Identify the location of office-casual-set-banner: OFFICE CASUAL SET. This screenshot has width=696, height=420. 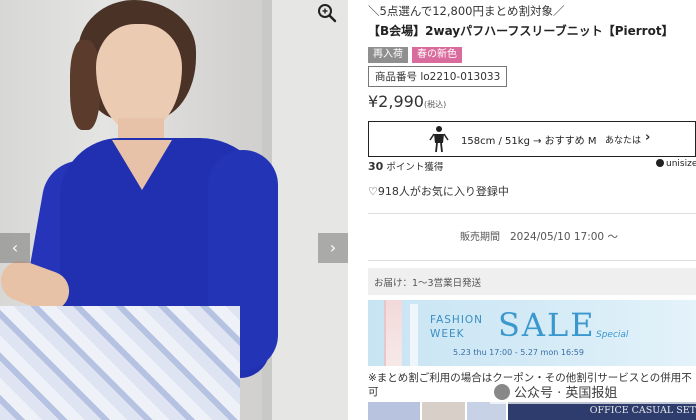
(601, 411).